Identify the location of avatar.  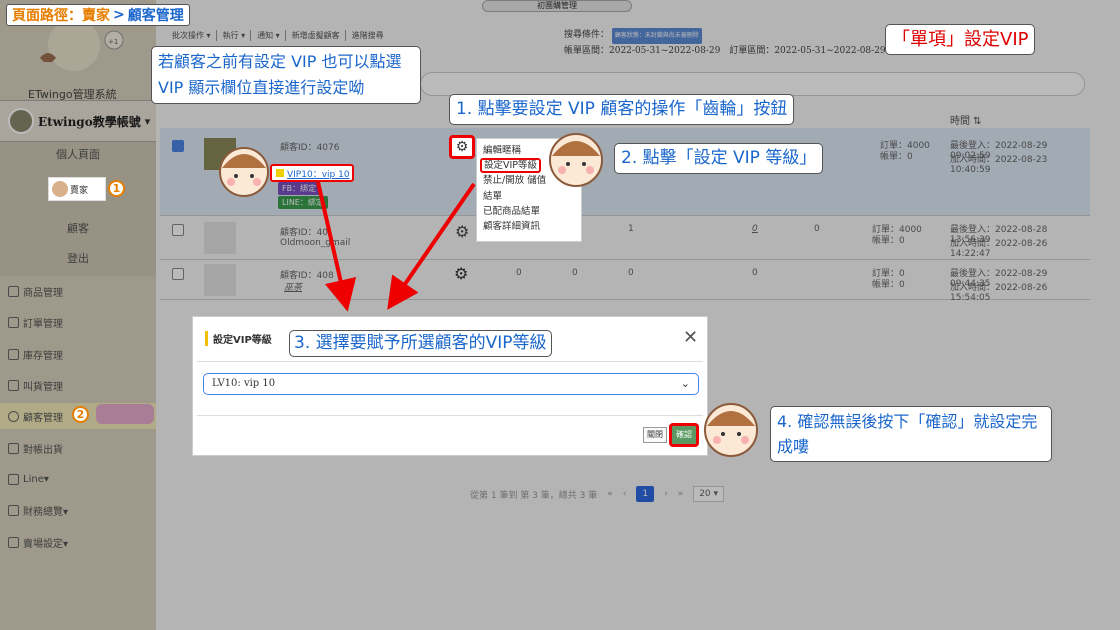
(60, 189).